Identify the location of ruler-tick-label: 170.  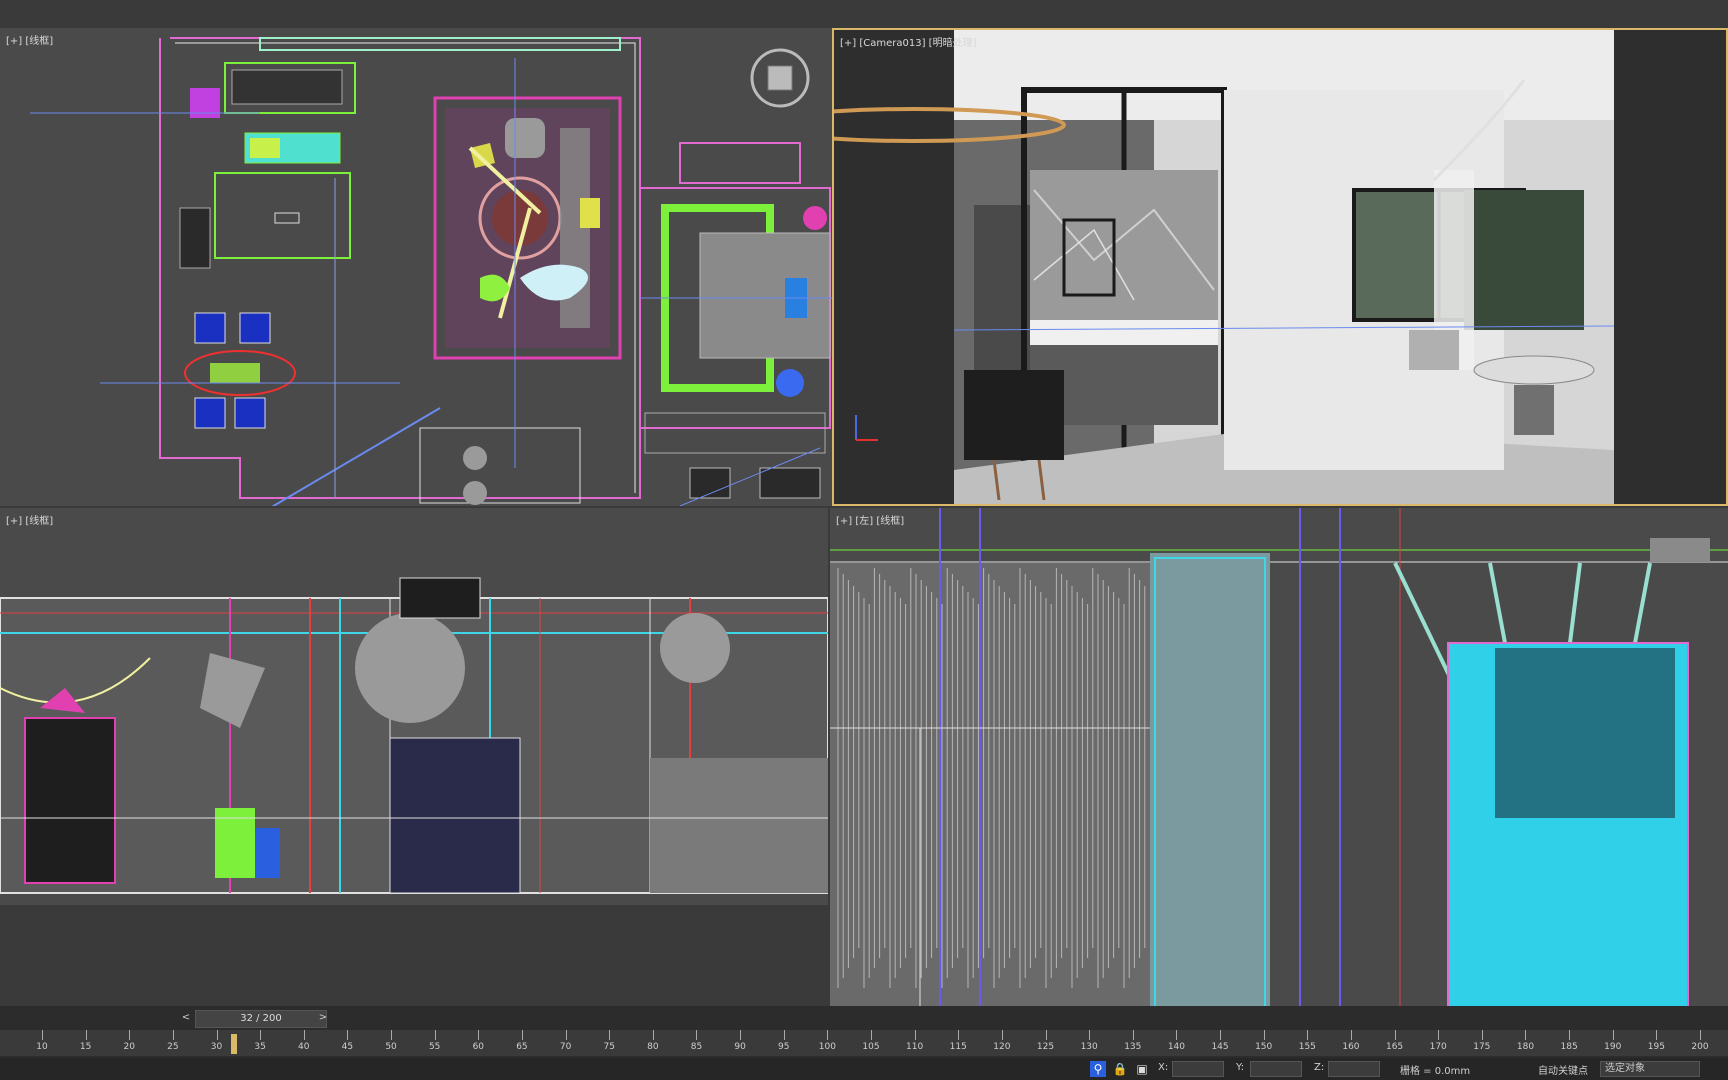
(1438, 1047).